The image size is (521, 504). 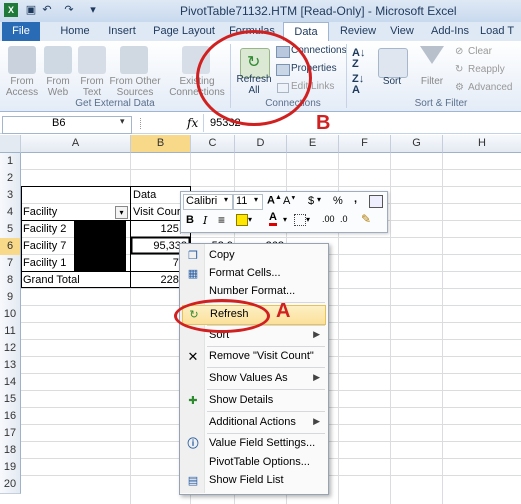 What do you see at coordinates (10, 179) in the screenshot?
I see `row-header: 2` at bounding box center [10, 179].